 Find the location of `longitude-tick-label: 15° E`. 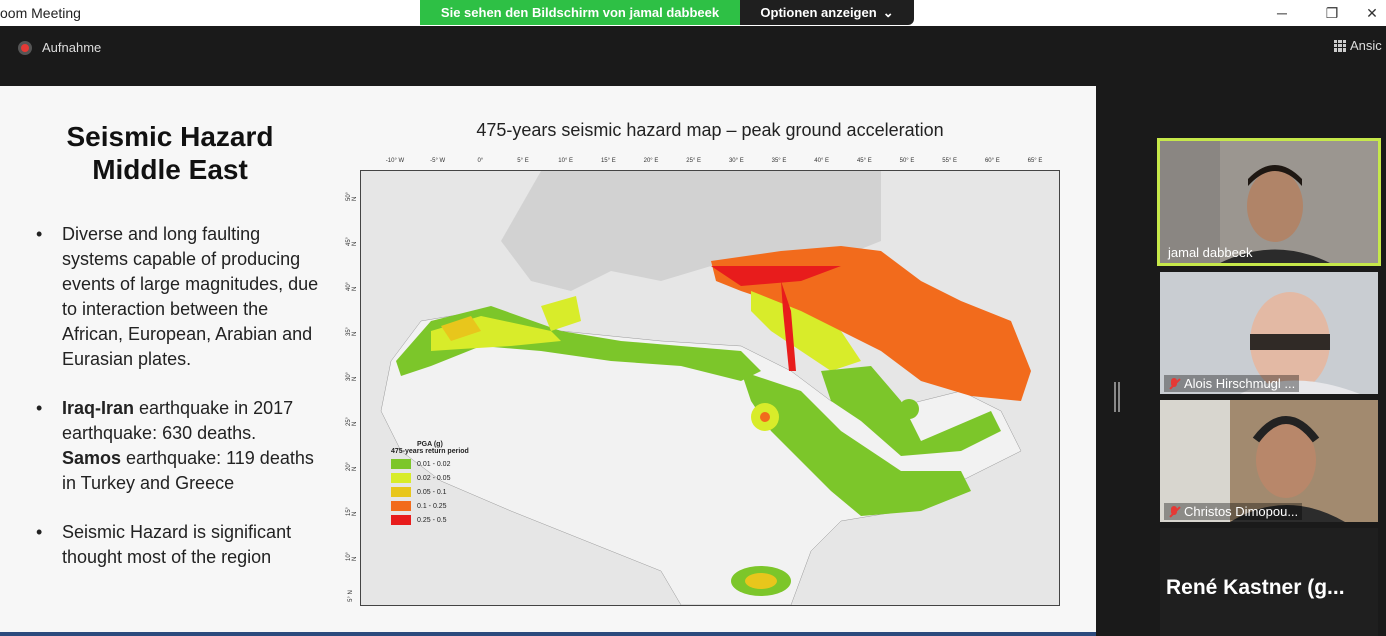

longitude-tick-label: 15° E is located at coordinates (608, 161).